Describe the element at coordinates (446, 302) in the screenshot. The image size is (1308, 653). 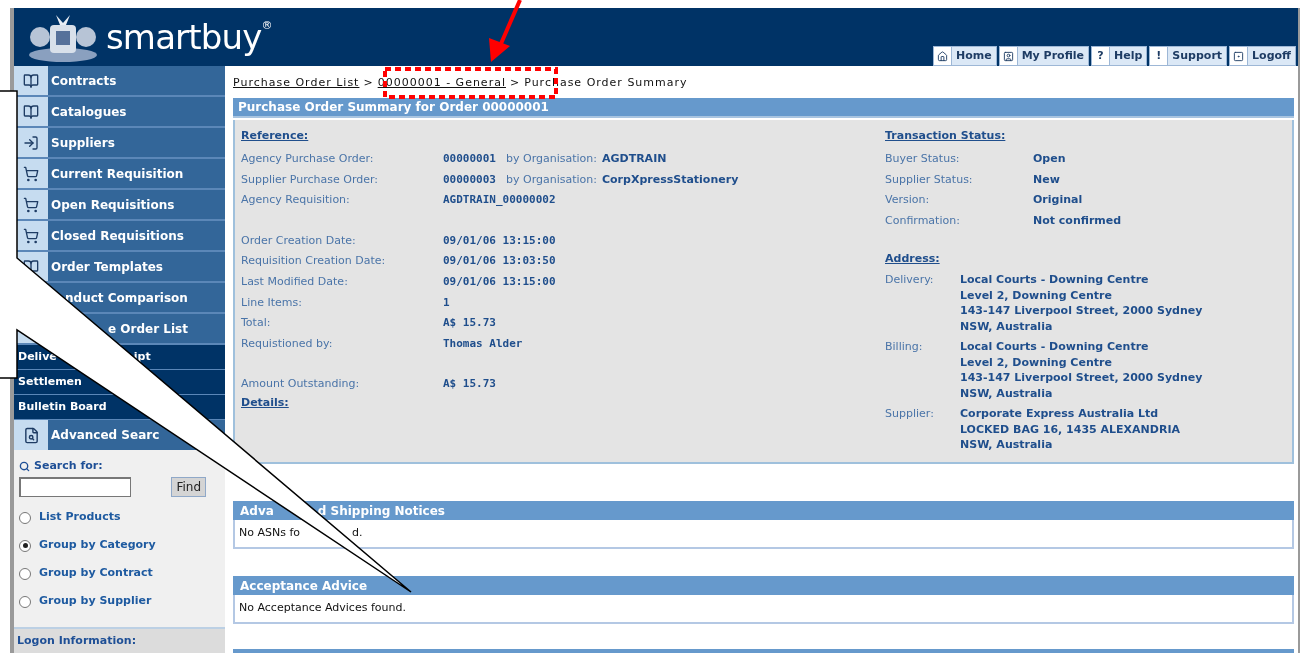
I see `field-value: 1` at that location.